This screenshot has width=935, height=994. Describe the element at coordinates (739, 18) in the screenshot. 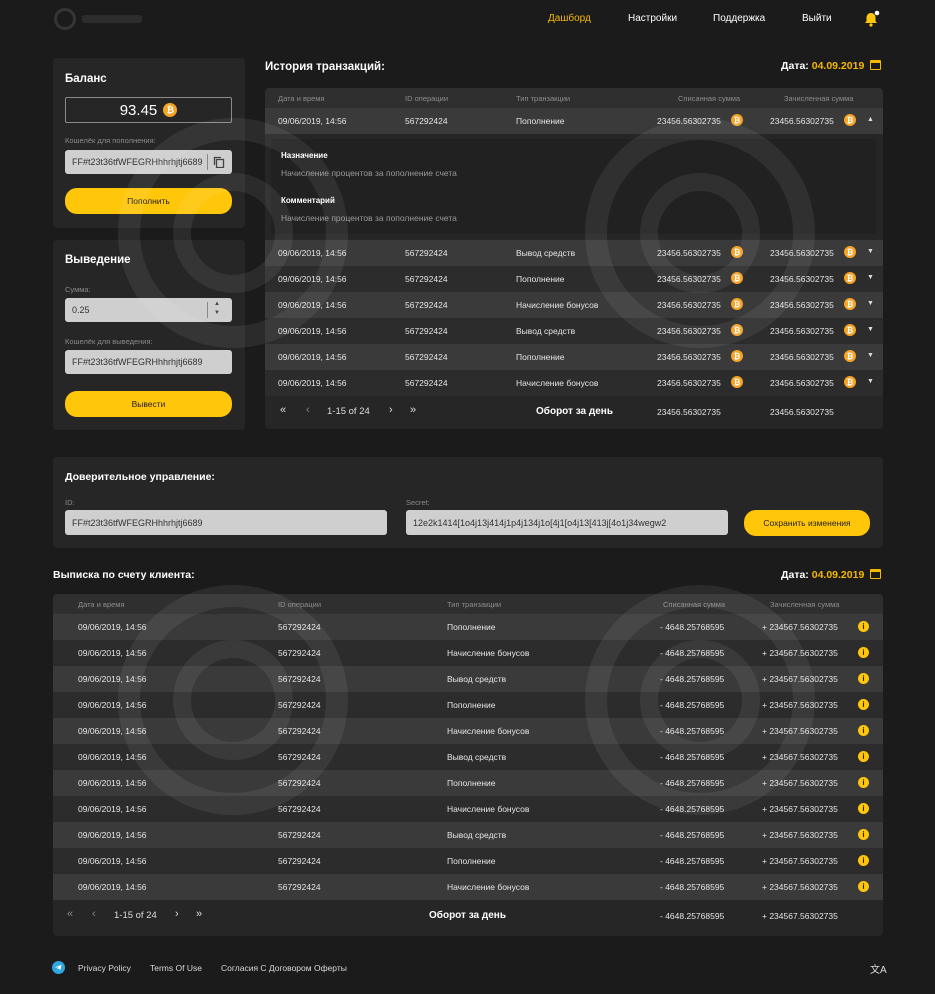

I see `nav-support: Поддержка` at that location.